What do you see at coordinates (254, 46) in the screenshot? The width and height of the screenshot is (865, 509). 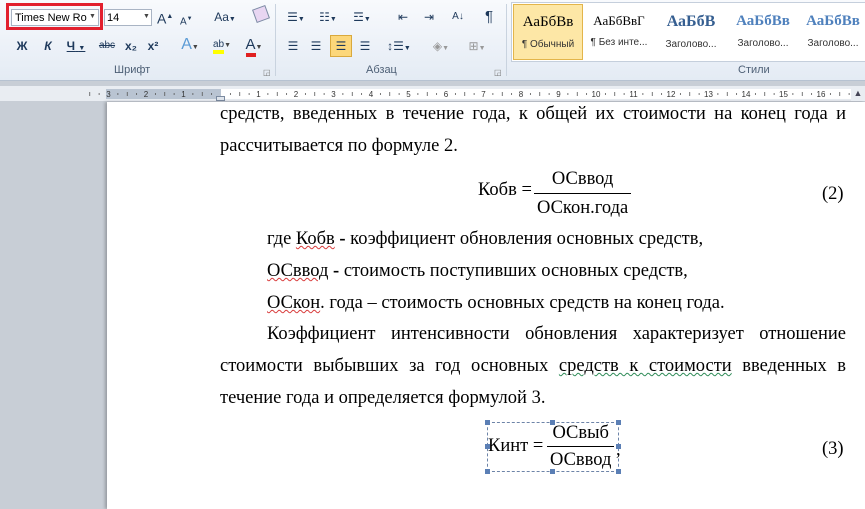 I see `font-color-button: A▼` at bounding box center [254, 46].